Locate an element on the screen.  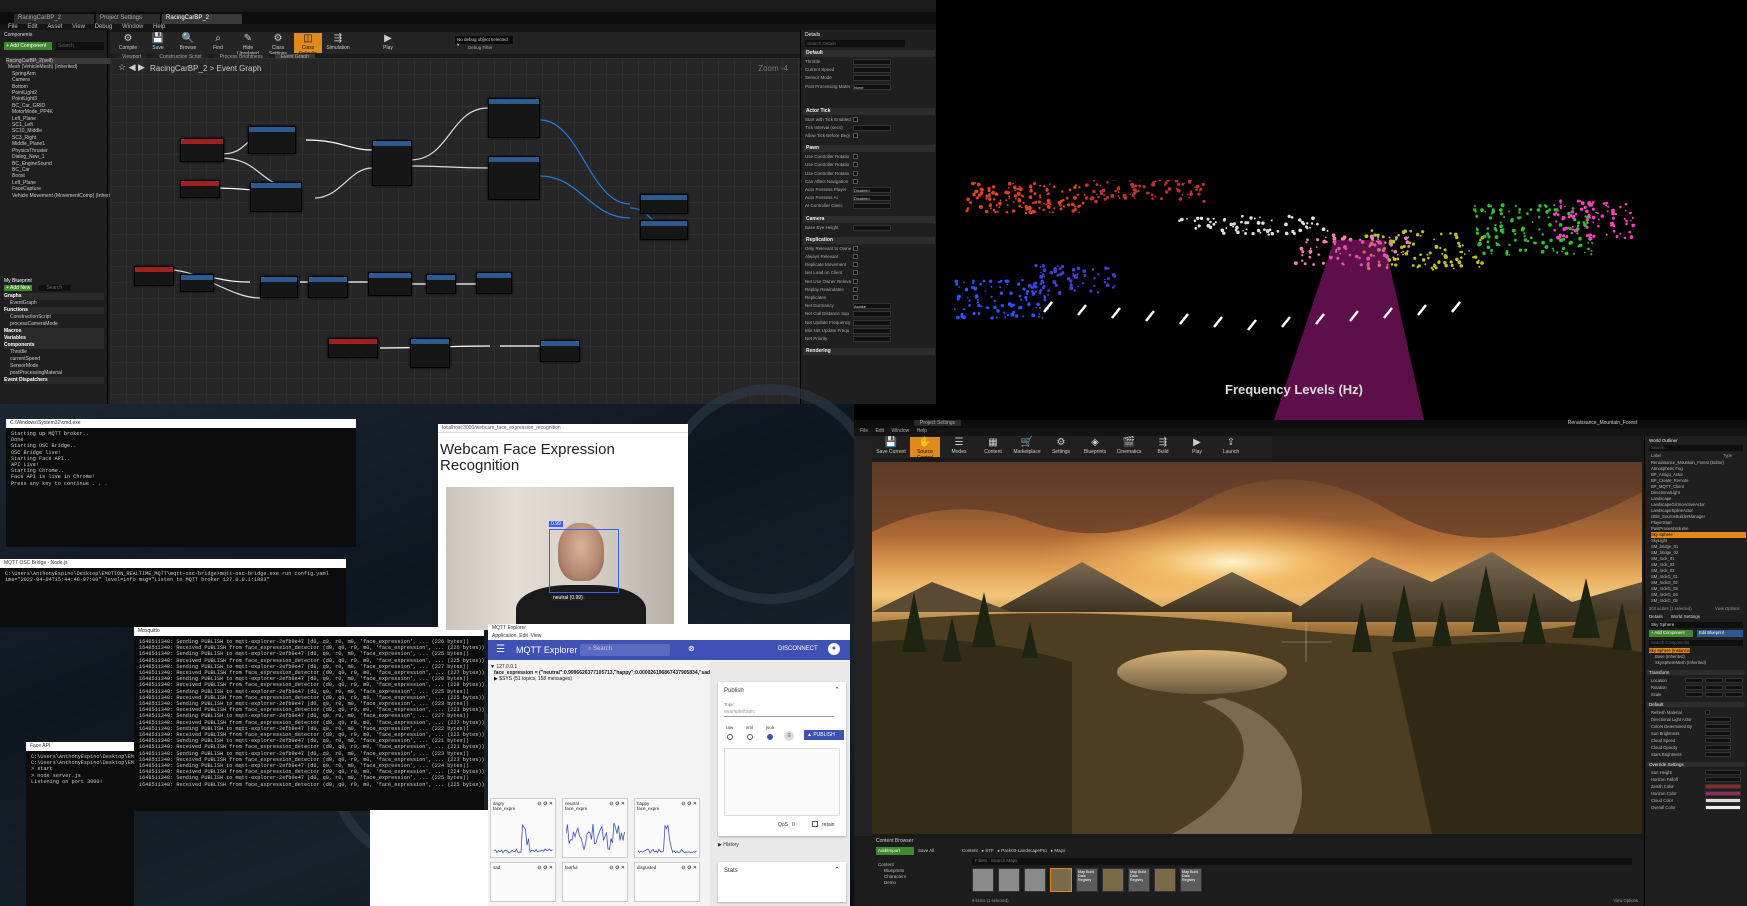
toolbar-blueprints-button: ◈ Blueprints is located at coordinates (1095, 447).